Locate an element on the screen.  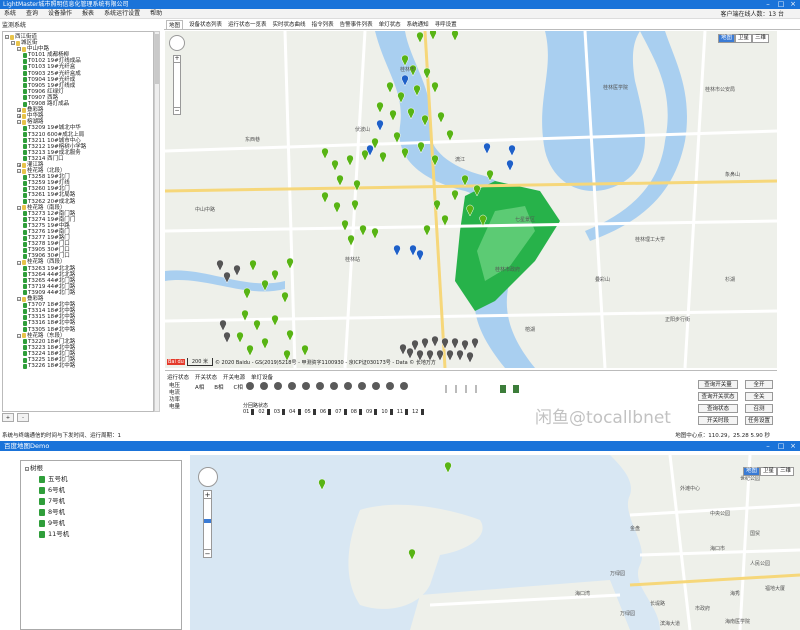
main-tab: 地图 is located at coordinates (175, 24).